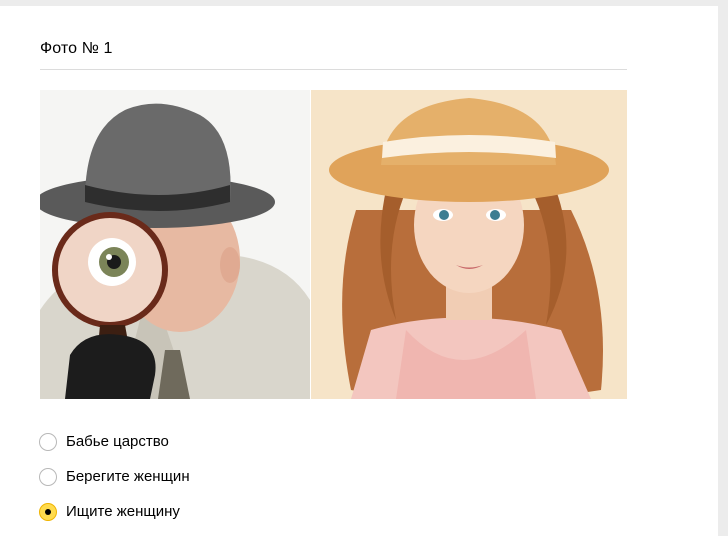  I want to click on option-ishchite-zhenshchinu: Ищите женщину, so click(114, 511).